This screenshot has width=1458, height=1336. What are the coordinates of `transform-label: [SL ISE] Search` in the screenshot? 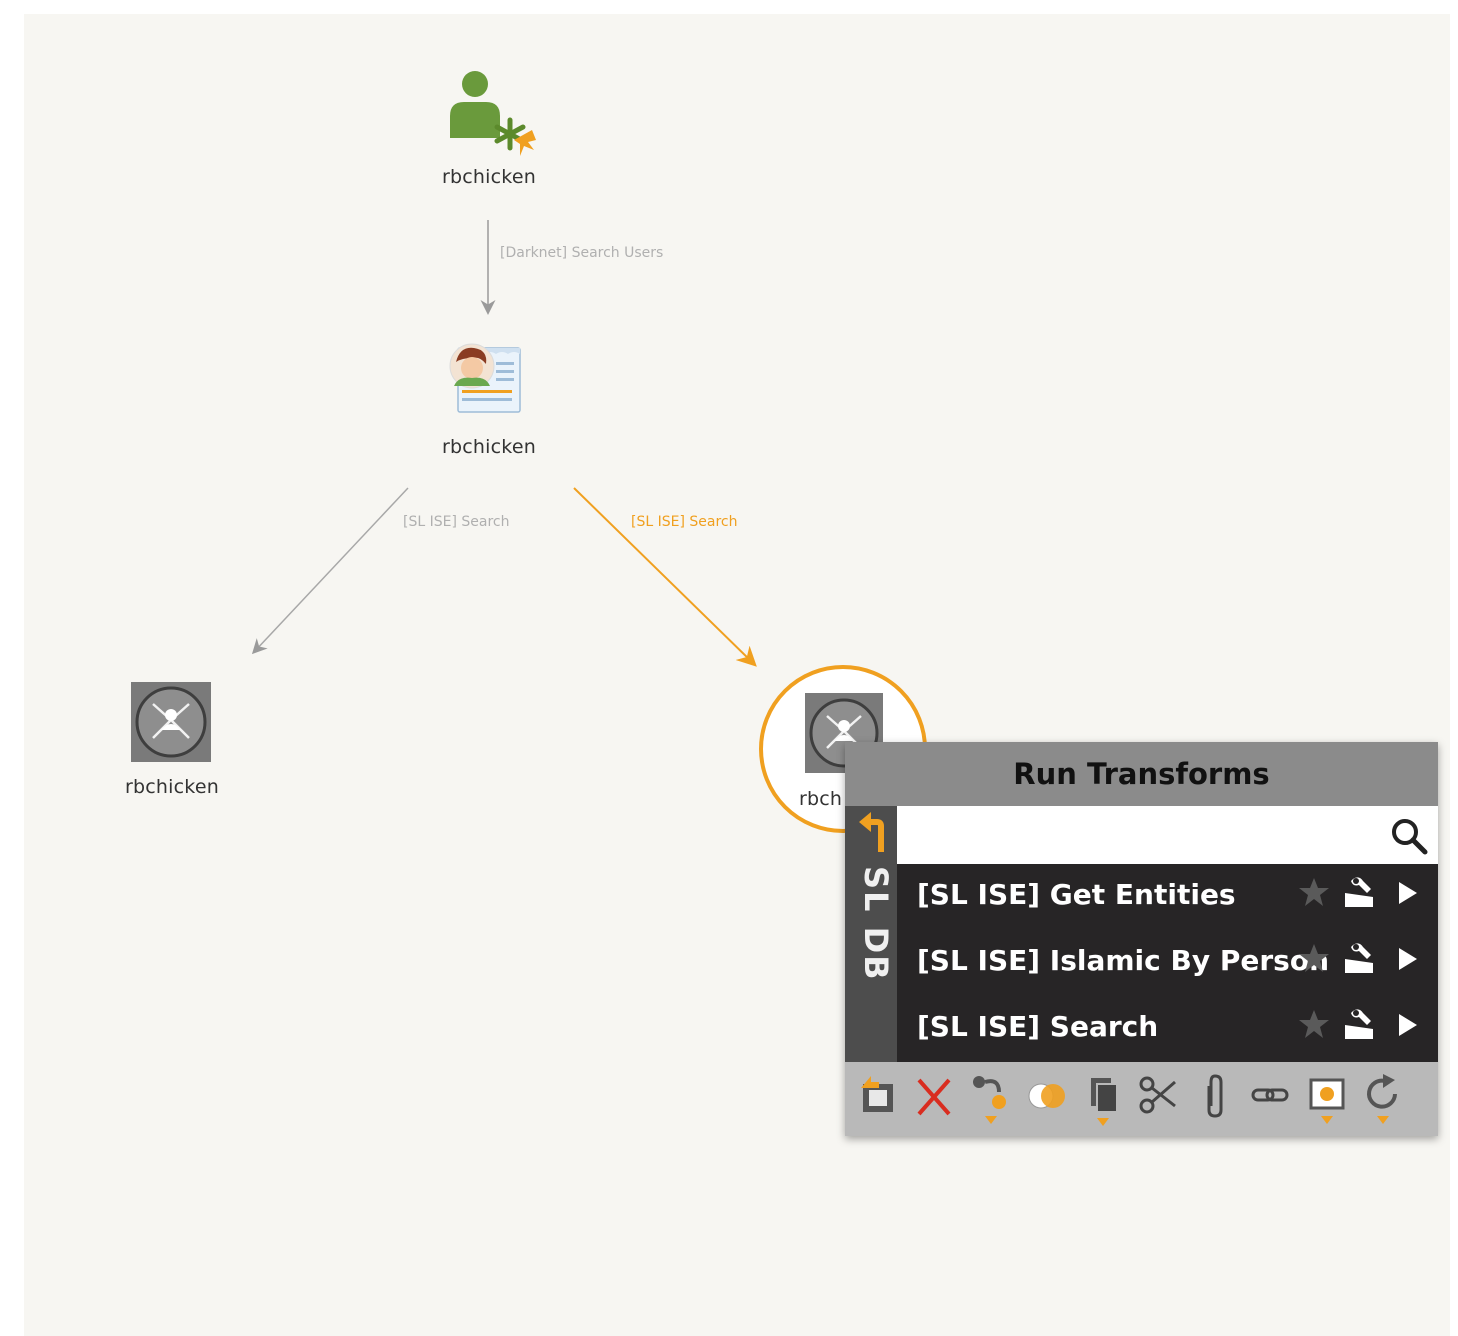 It's located at (1038, 1026).